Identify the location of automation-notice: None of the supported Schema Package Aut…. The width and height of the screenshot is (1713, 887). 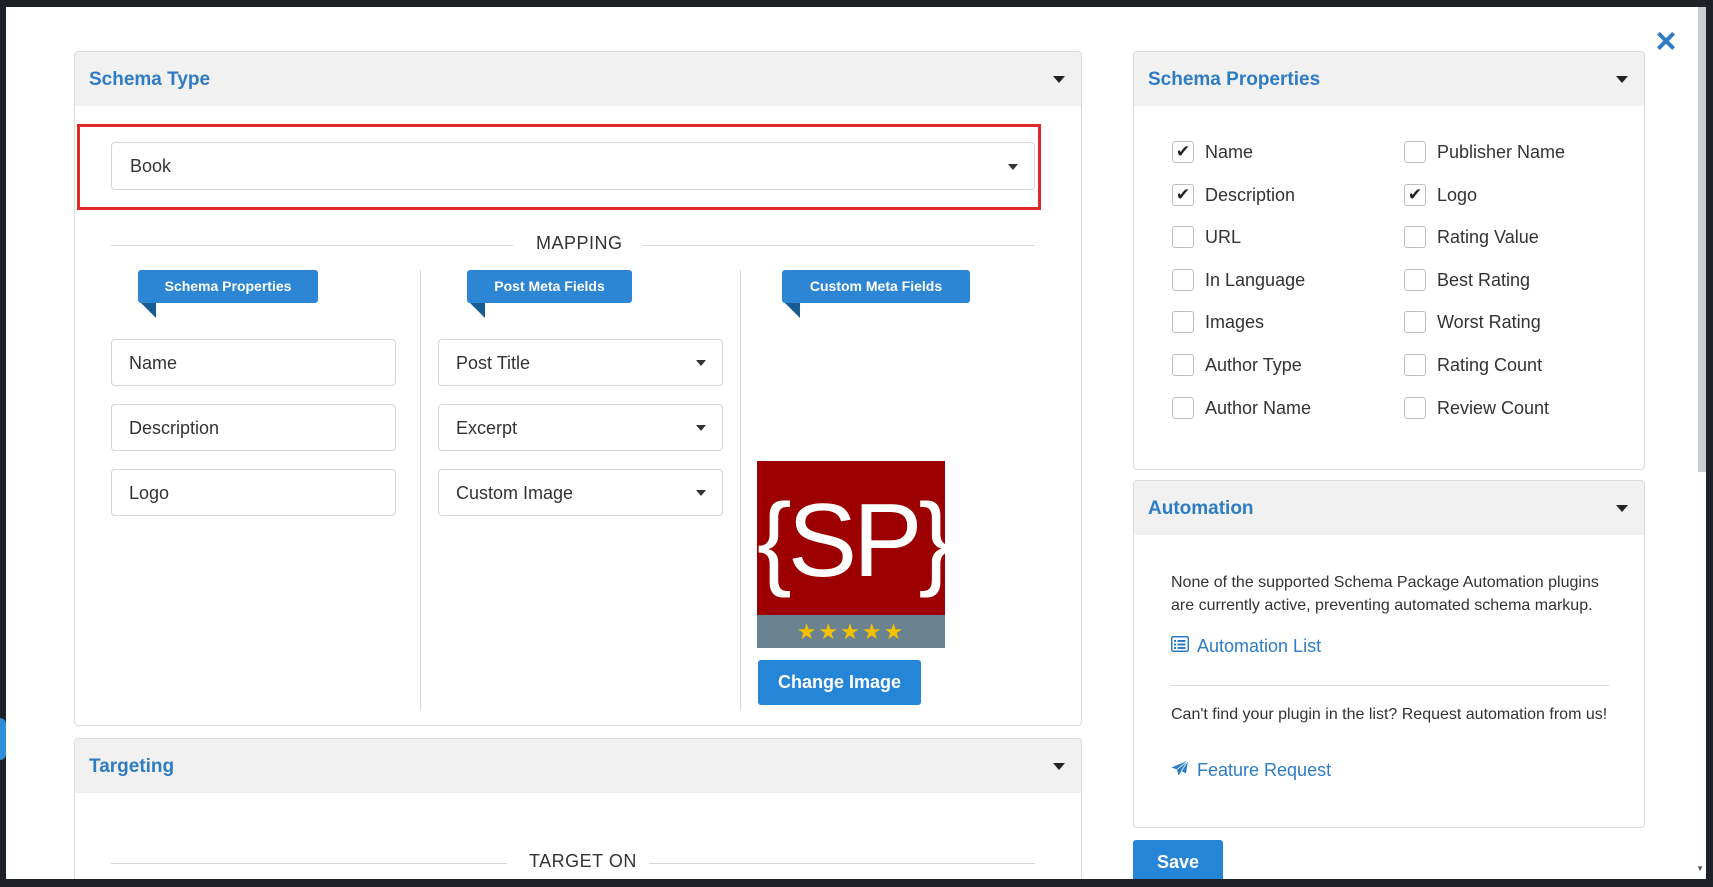
(1385, 594).